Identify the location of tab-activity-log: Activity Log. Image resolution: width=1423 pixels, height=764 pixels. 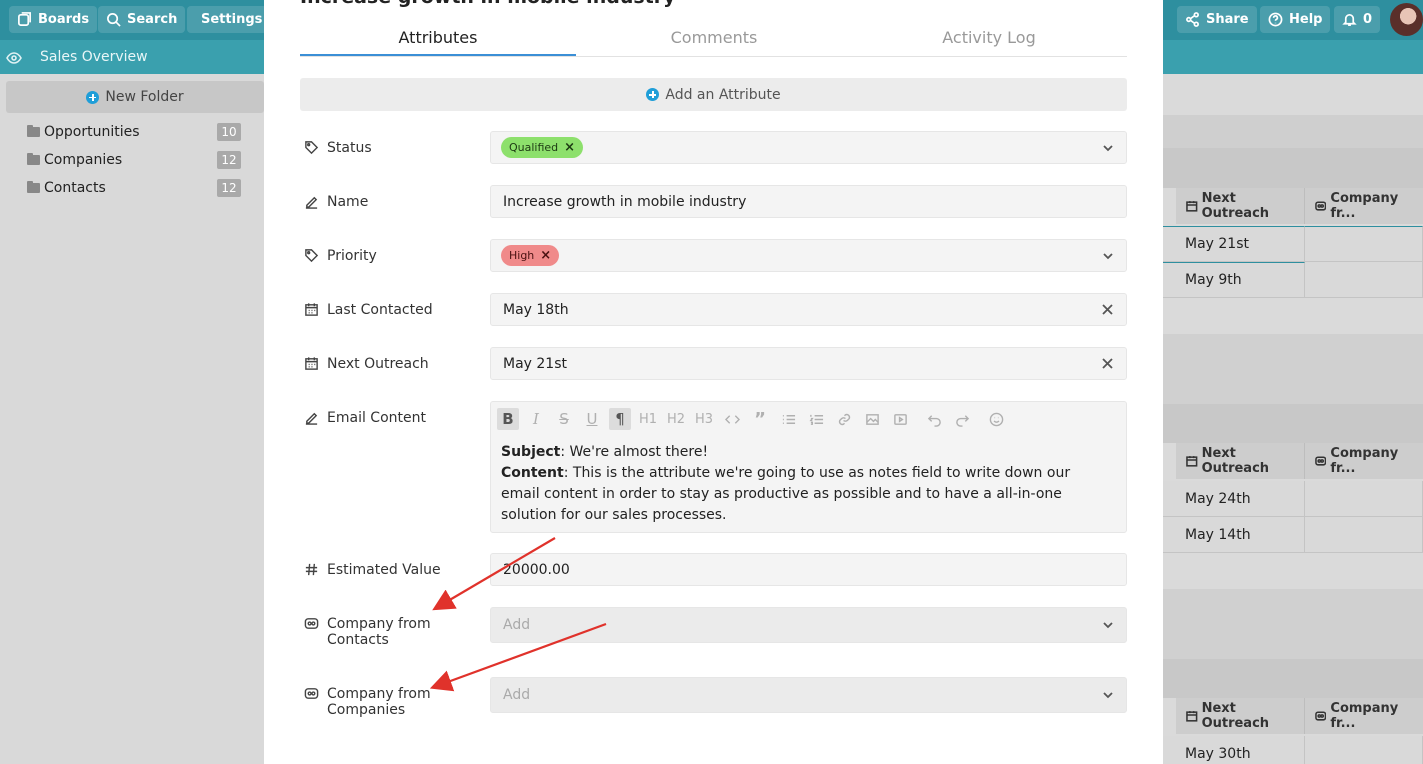
(989, 37).